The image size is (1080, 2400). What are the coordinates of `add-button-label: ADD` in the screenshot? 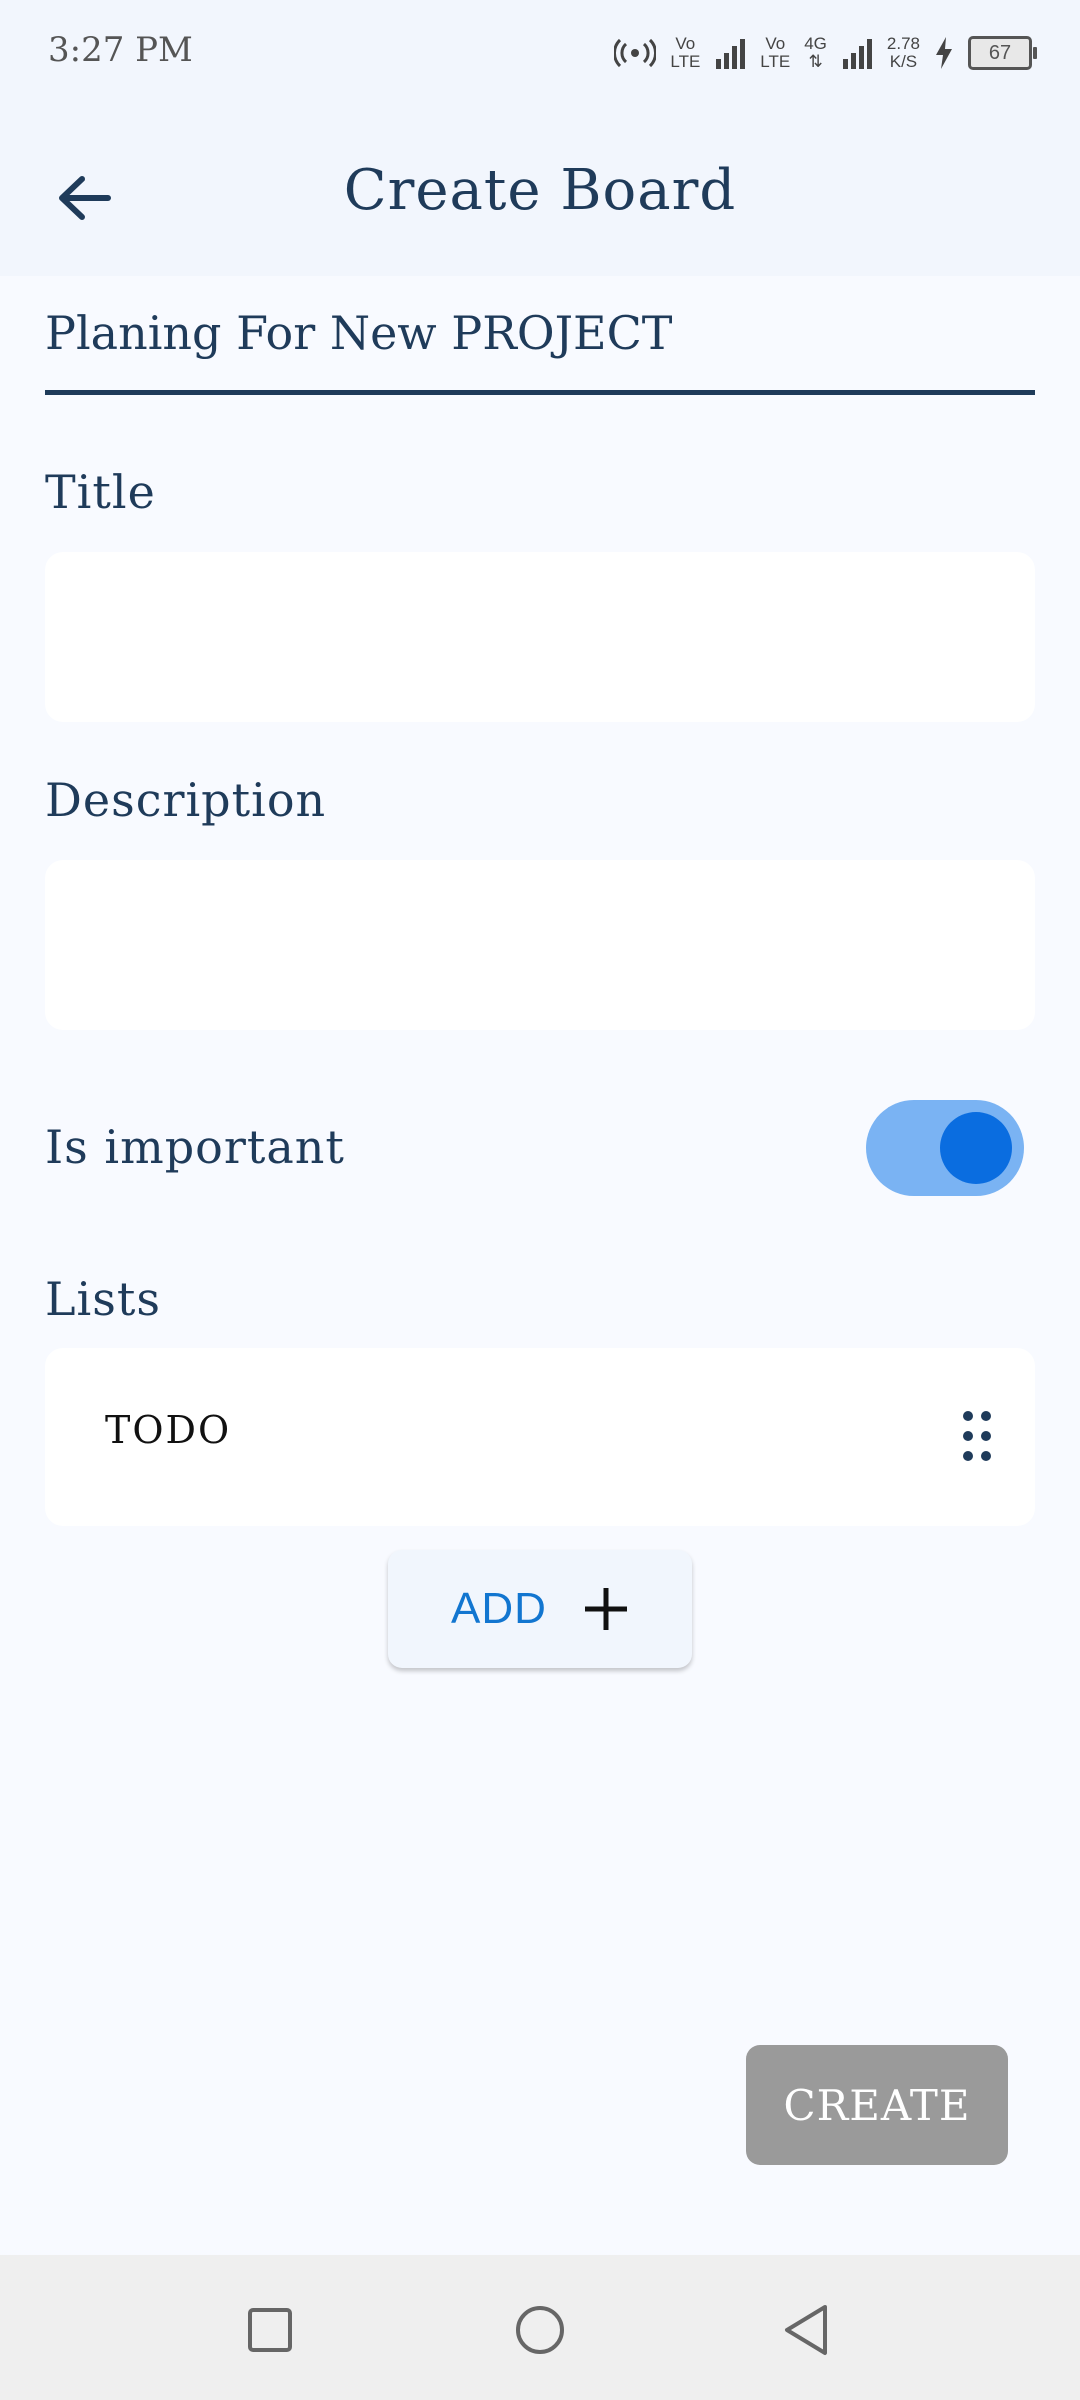 It's located at (499, 1608).